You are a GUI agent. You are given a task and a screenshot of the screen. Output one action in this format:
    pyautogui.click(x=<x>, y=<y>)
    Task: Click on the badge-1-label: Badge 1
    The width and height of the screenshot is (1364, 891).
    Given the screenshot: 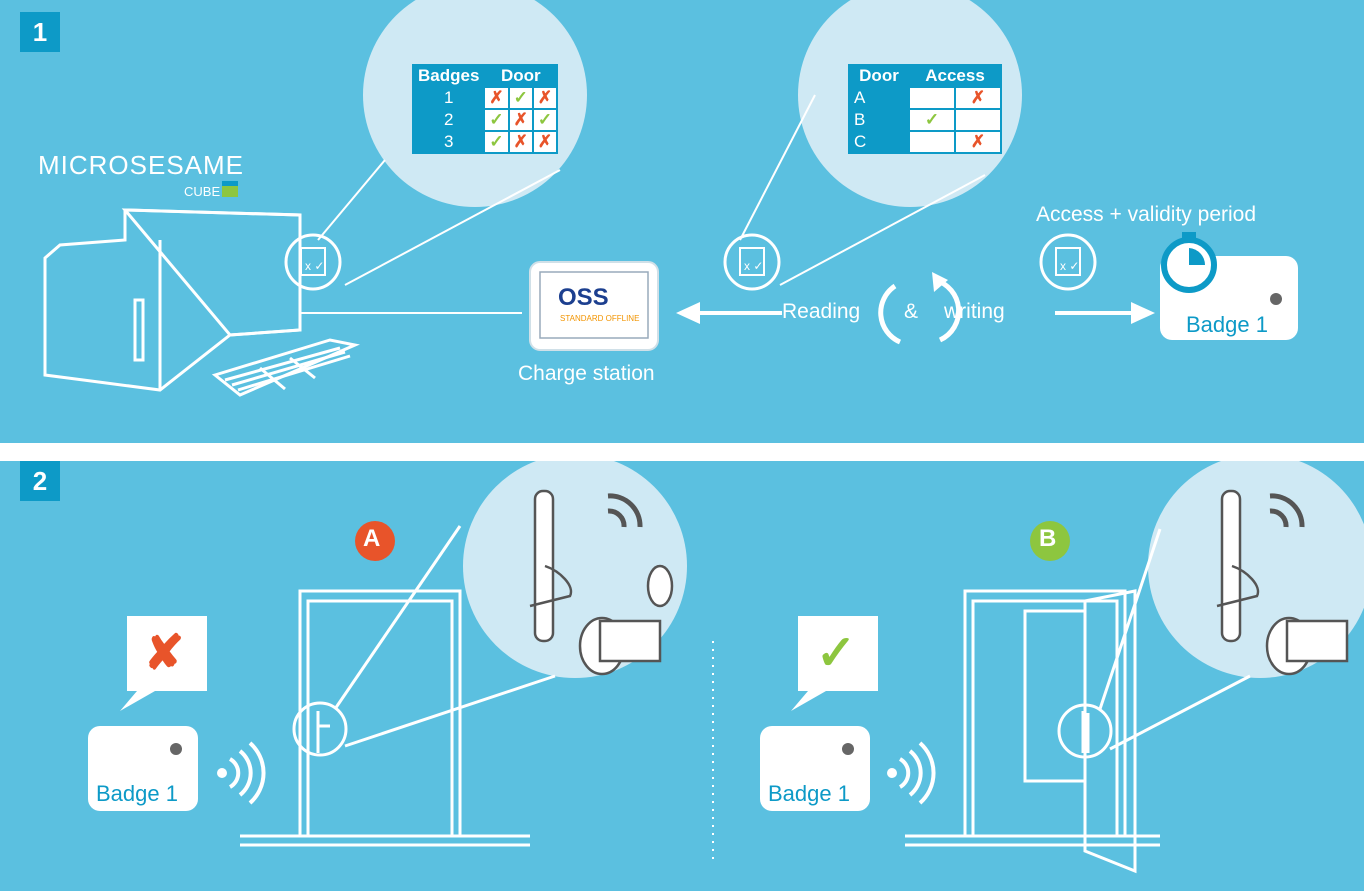 What is the action you would take?
    pyautogui.click(x=1227, y=324)
    